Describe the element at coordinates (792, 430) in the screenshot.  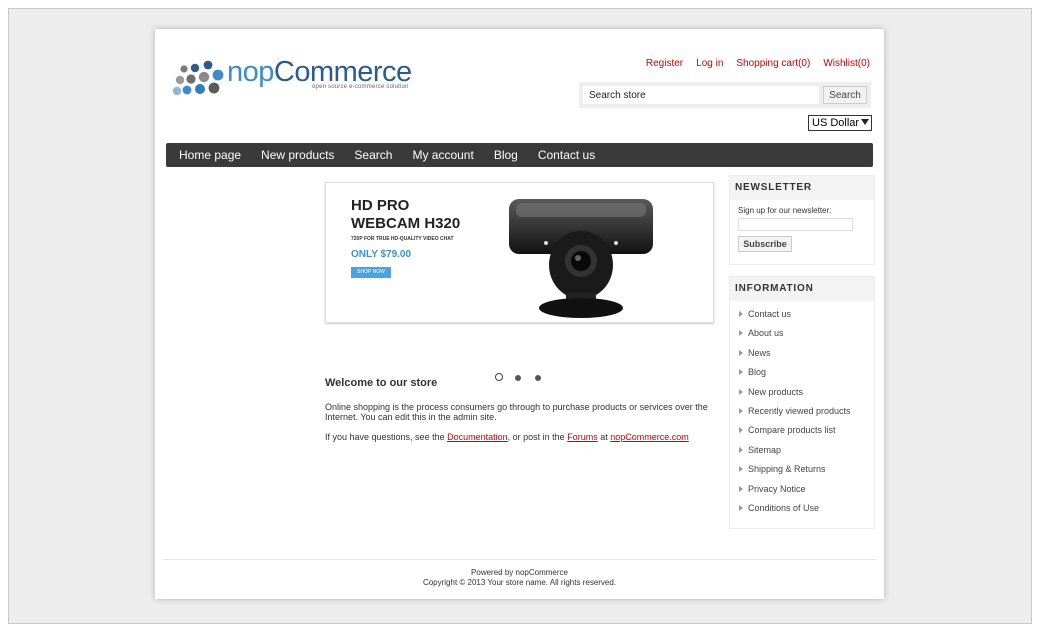
I see `info-link-label: Compare products list` at that location.